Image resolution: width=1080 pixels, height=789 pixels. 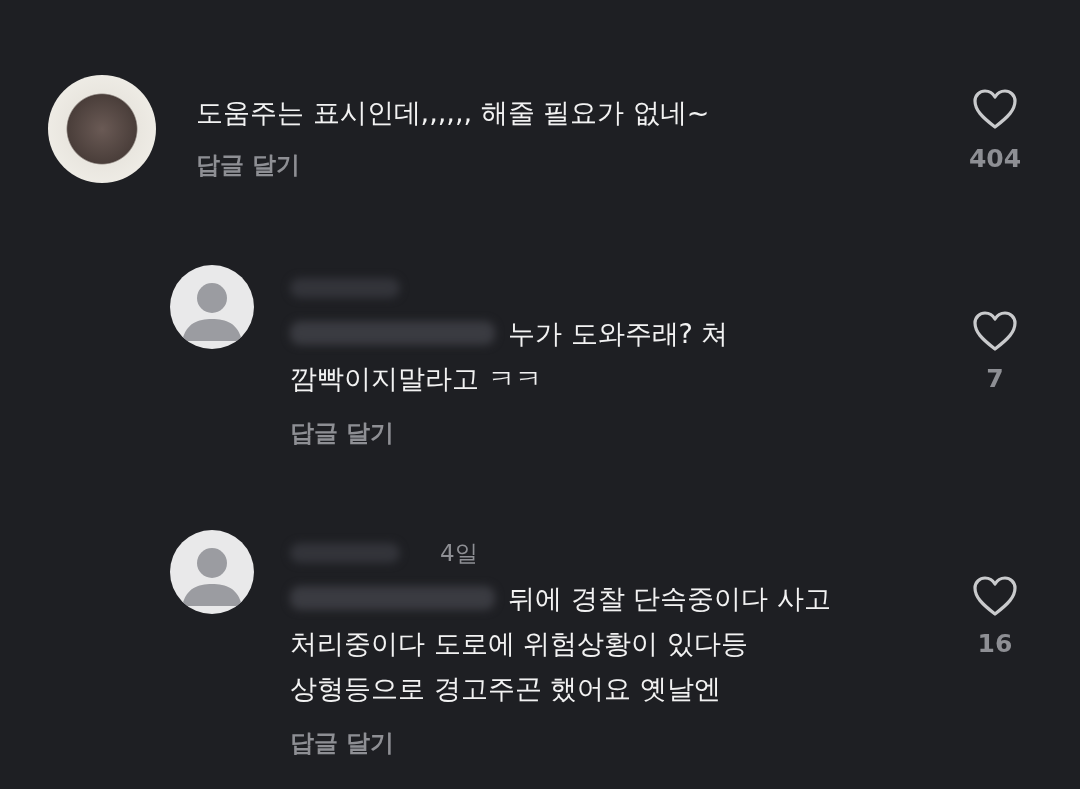 I want to click on comment-time: 4일, so click(x=459, y=553).